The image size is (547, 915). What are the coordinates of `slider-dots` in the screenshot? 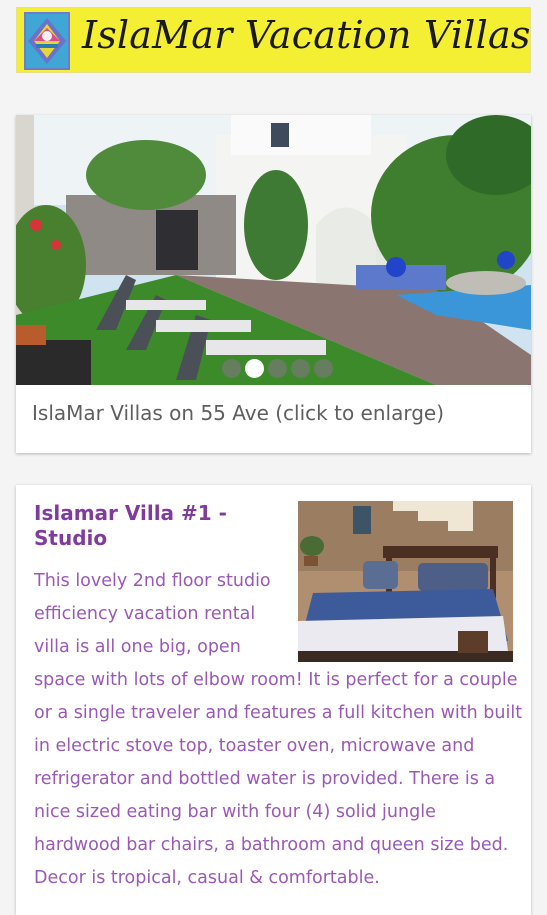 It's located at (277, 368).